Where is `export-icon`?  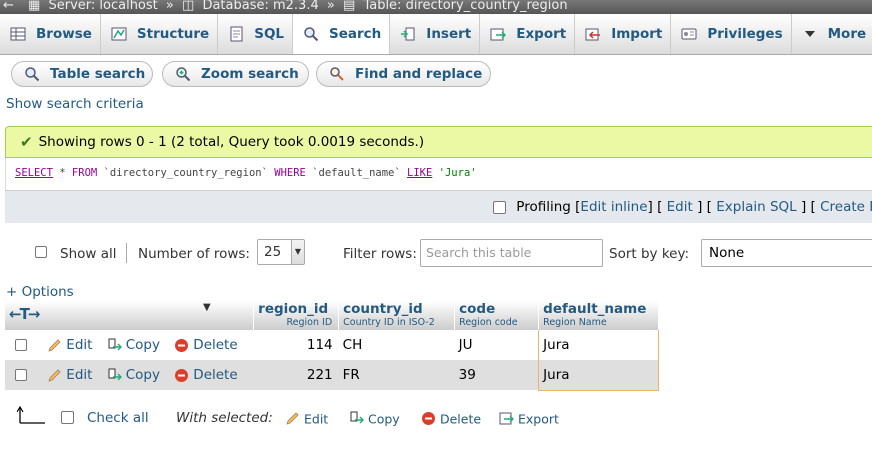 export-icon is located at coordinates (498, 34).